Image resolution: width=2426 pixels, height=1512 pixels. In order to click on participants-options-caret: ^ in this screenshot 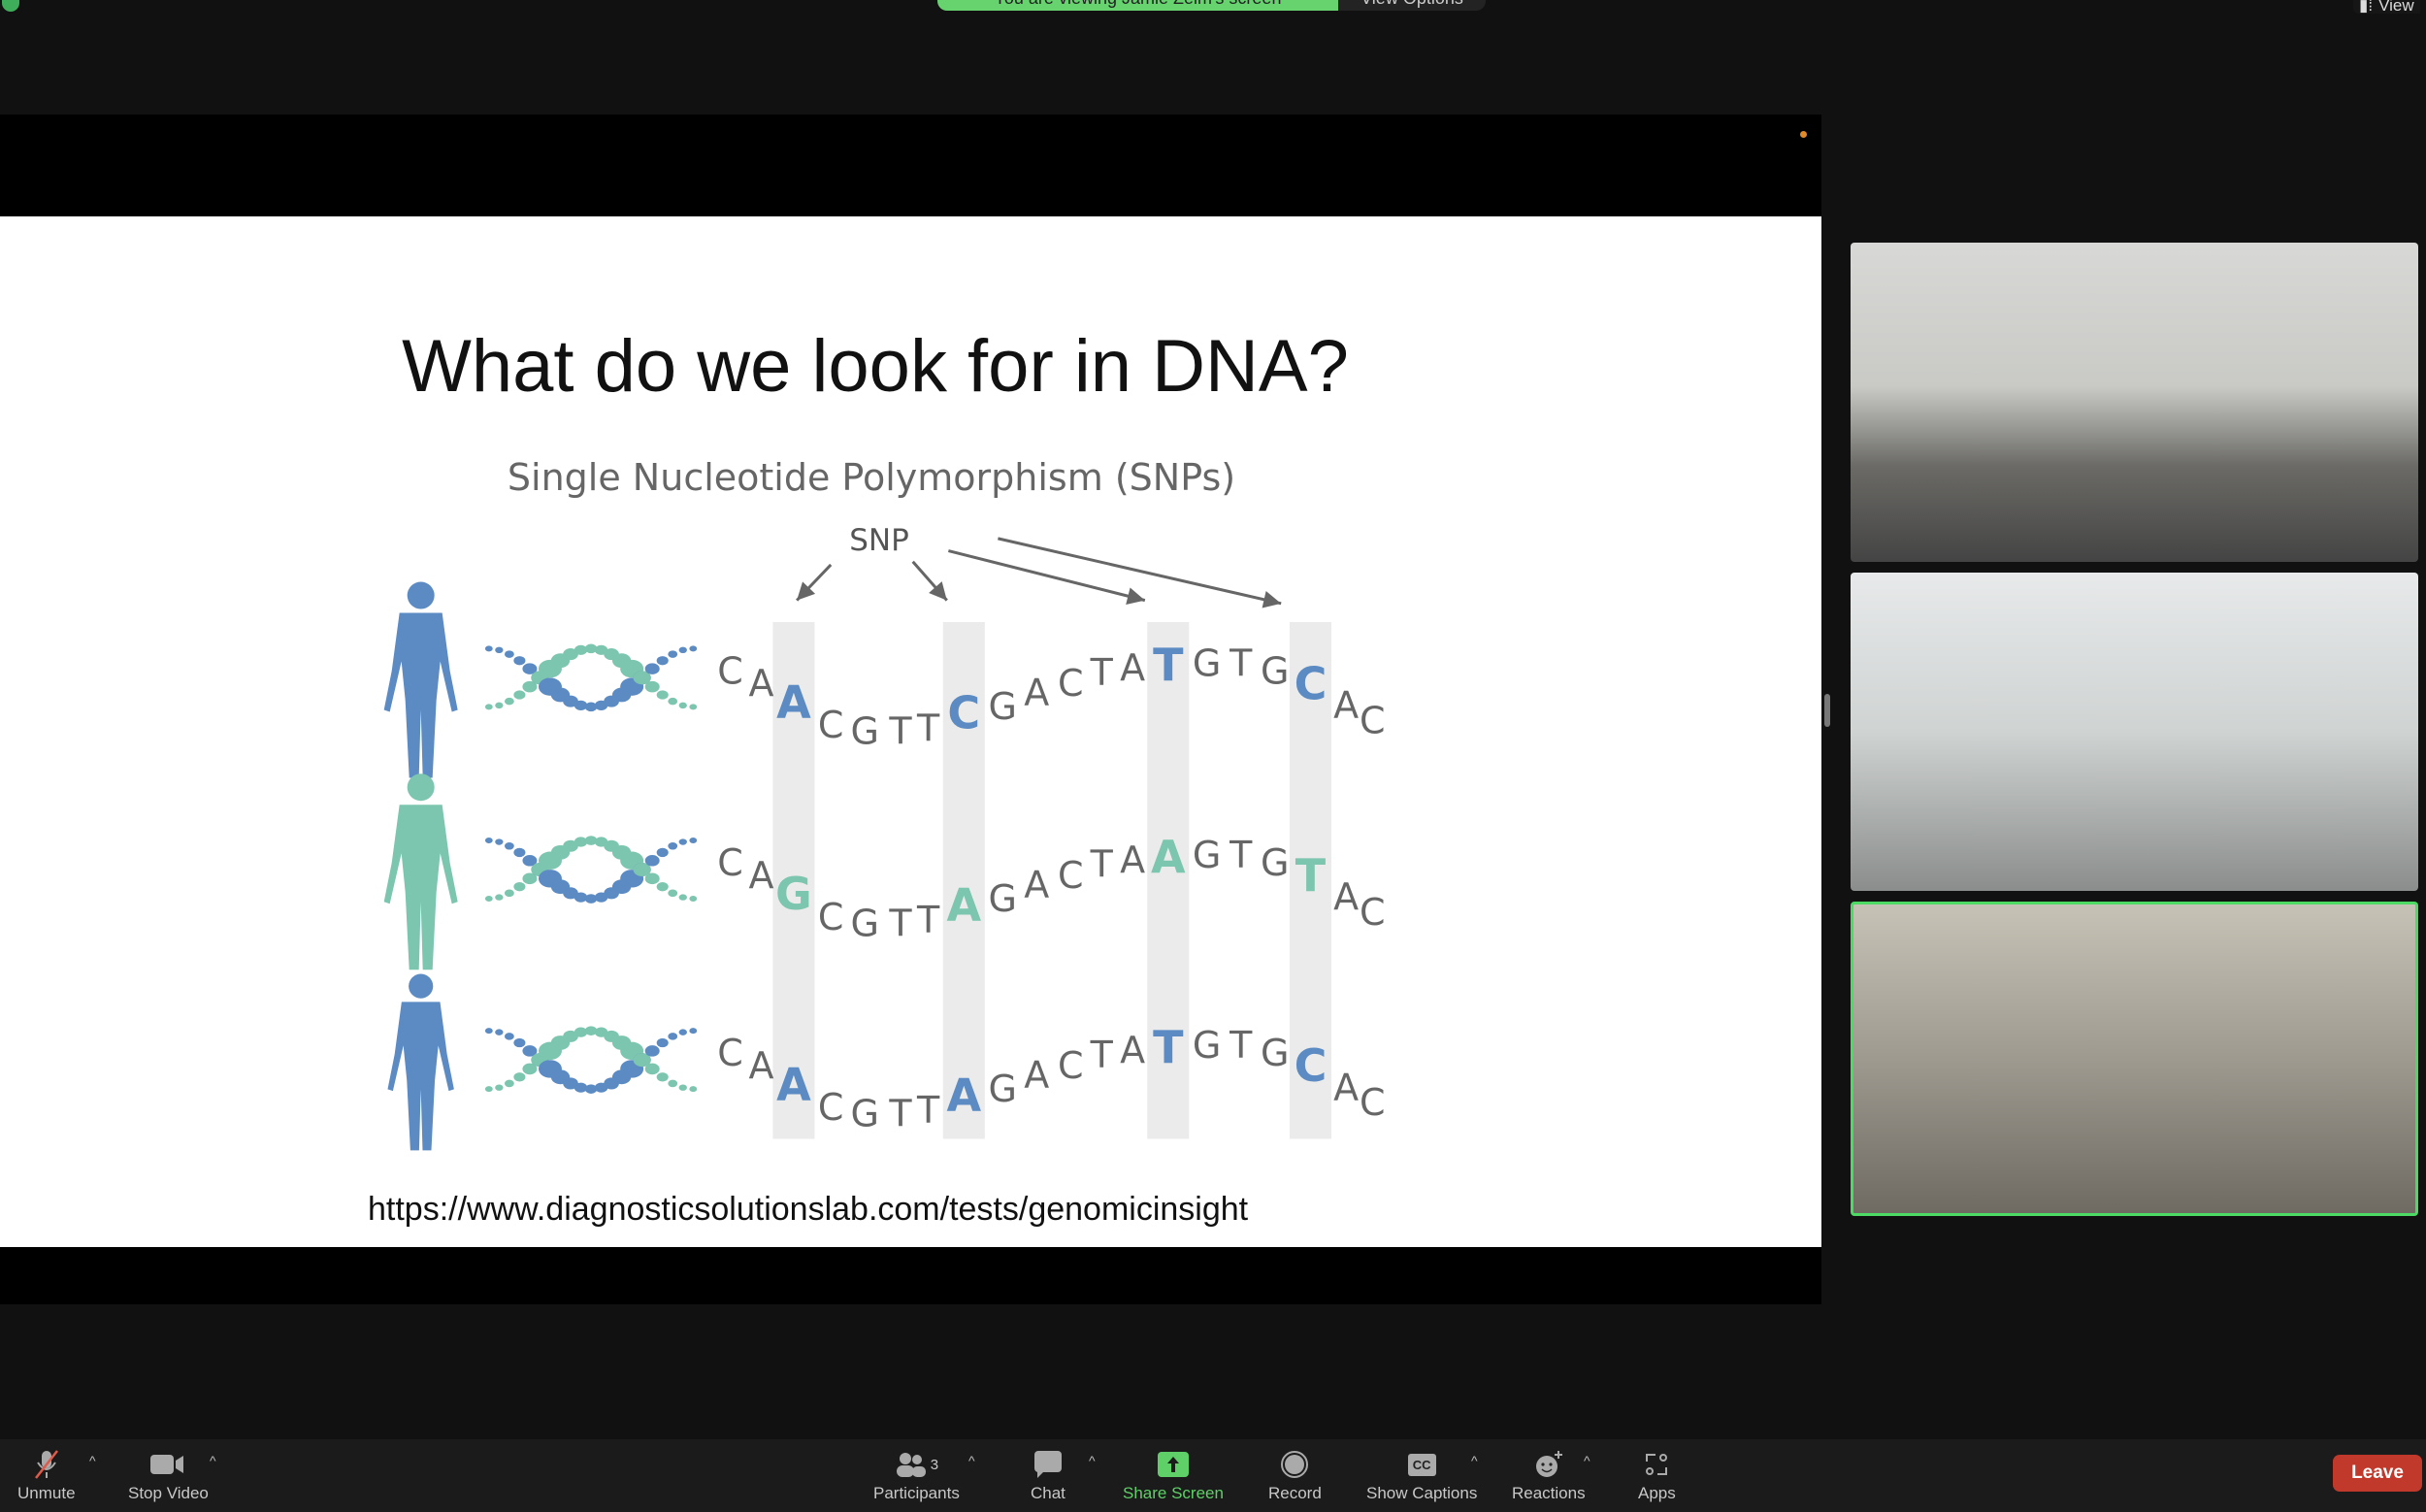, I will do `click(971, 1460)`.